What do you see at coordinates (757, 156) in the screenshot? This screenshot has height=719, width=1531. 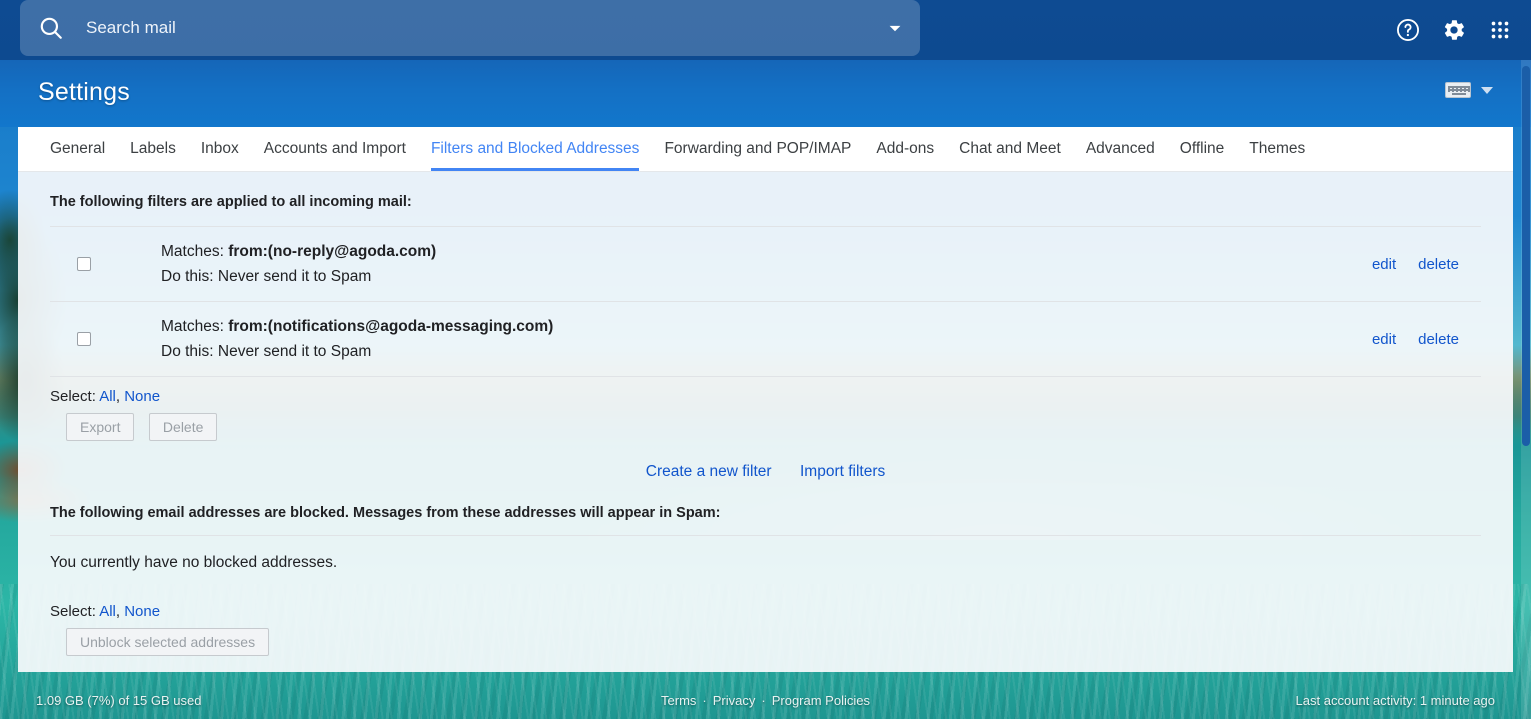 I see `tab-forwarding-and-pop-imap: Forwarding and POP/IMAP` at bounding box center [757, 156].